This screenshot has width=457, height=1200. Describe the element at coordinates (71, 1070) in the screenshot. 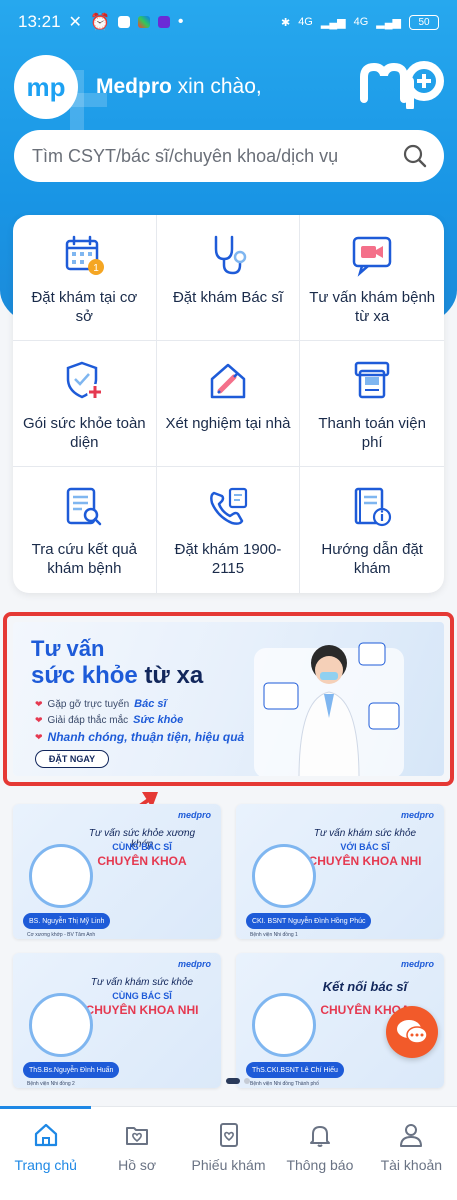

I see `doctor-name: ThS.Bs.Nguyễn Đình Huấn` at that location.